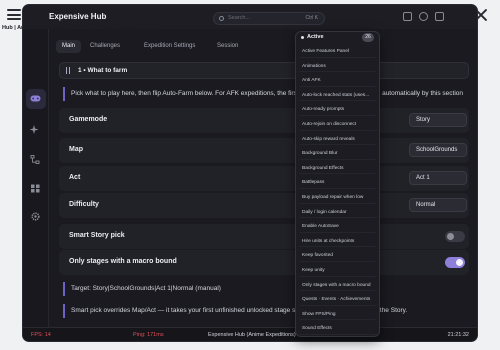 The width and height of the screenshot is (500, 350). What do you see at coordinates (439, 16) in the screenshot?
I see `maximize-icon` at bounding box center [439, 16].